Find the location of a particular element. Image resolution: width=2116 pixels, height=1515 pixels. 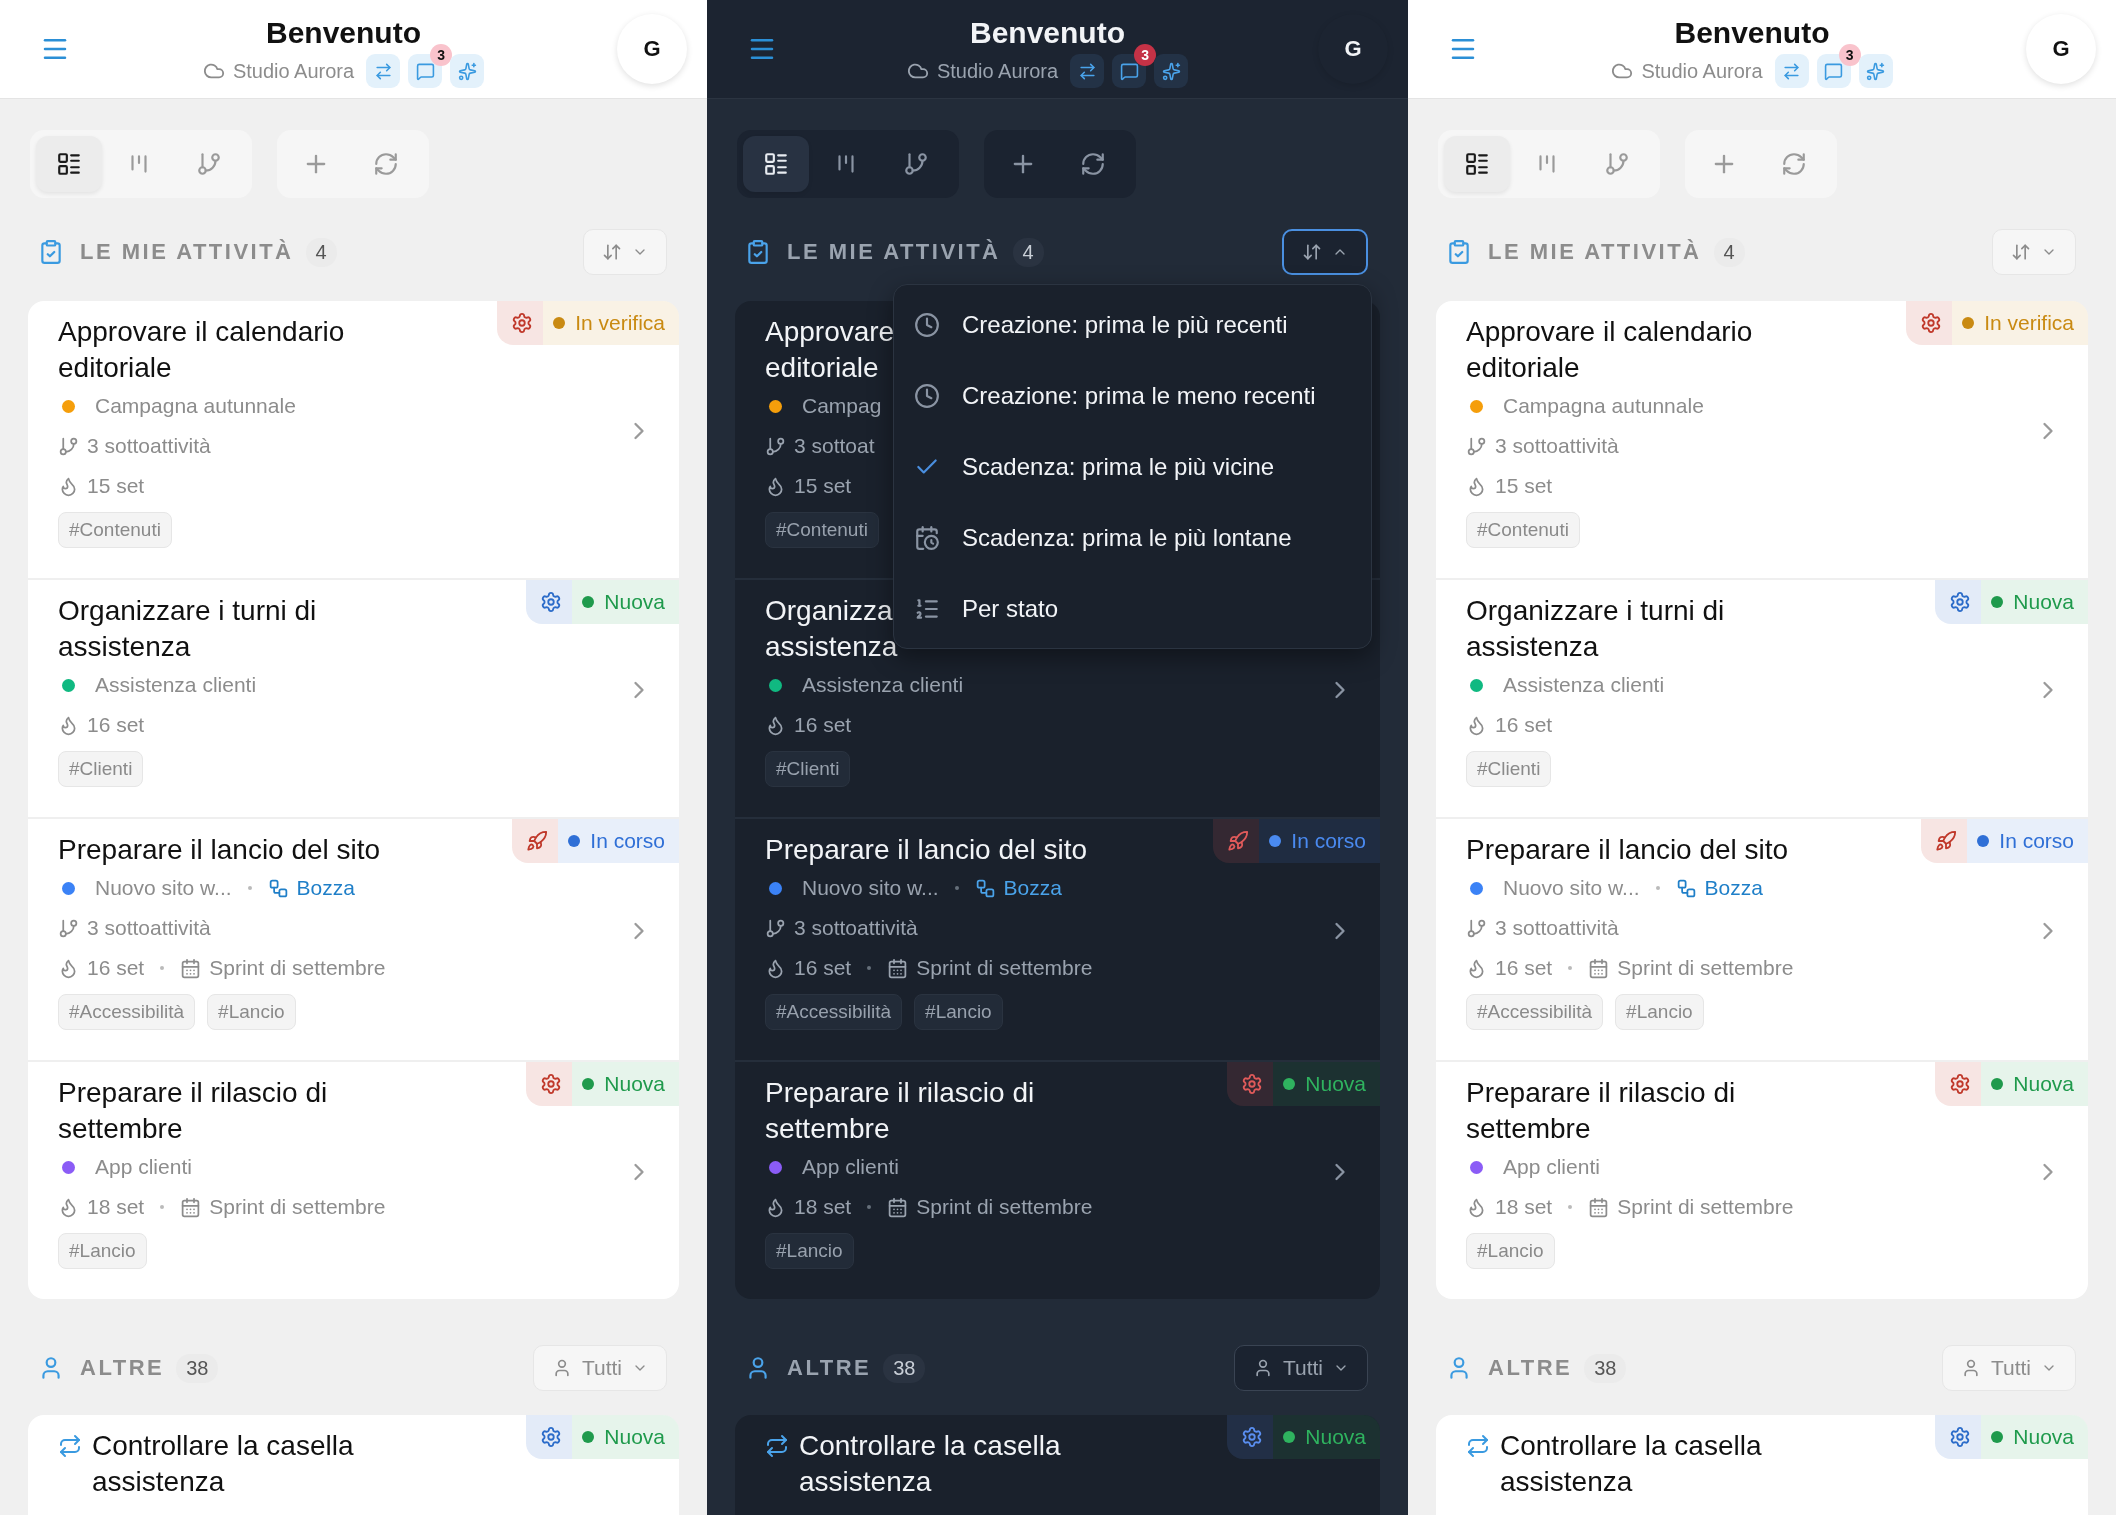

subtask-count: 3 sottoat is located at coordinates (834, 446).